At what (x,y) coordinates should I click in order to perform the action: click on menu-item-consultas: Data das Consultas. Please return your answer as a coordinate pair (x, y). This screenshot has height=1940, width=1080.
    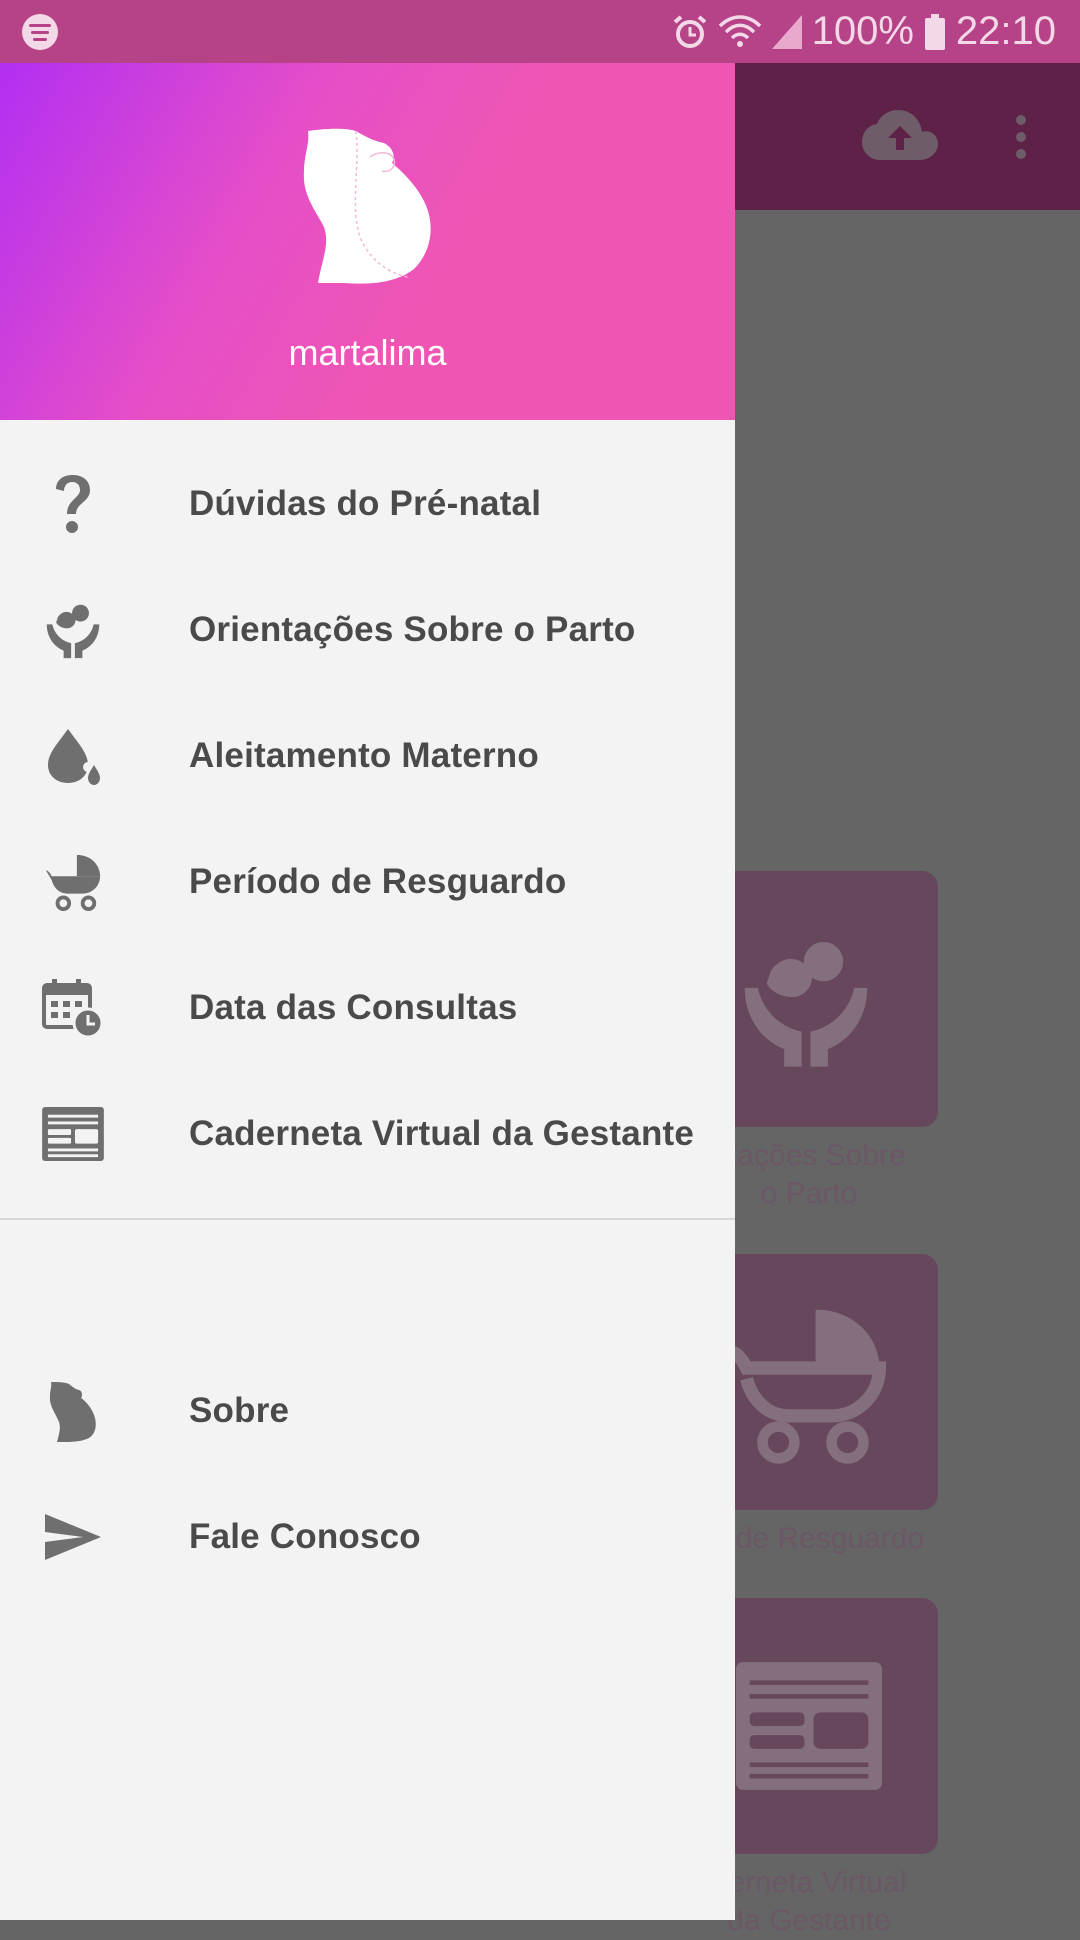
    Looking at the image, I should click on (367, 1008).